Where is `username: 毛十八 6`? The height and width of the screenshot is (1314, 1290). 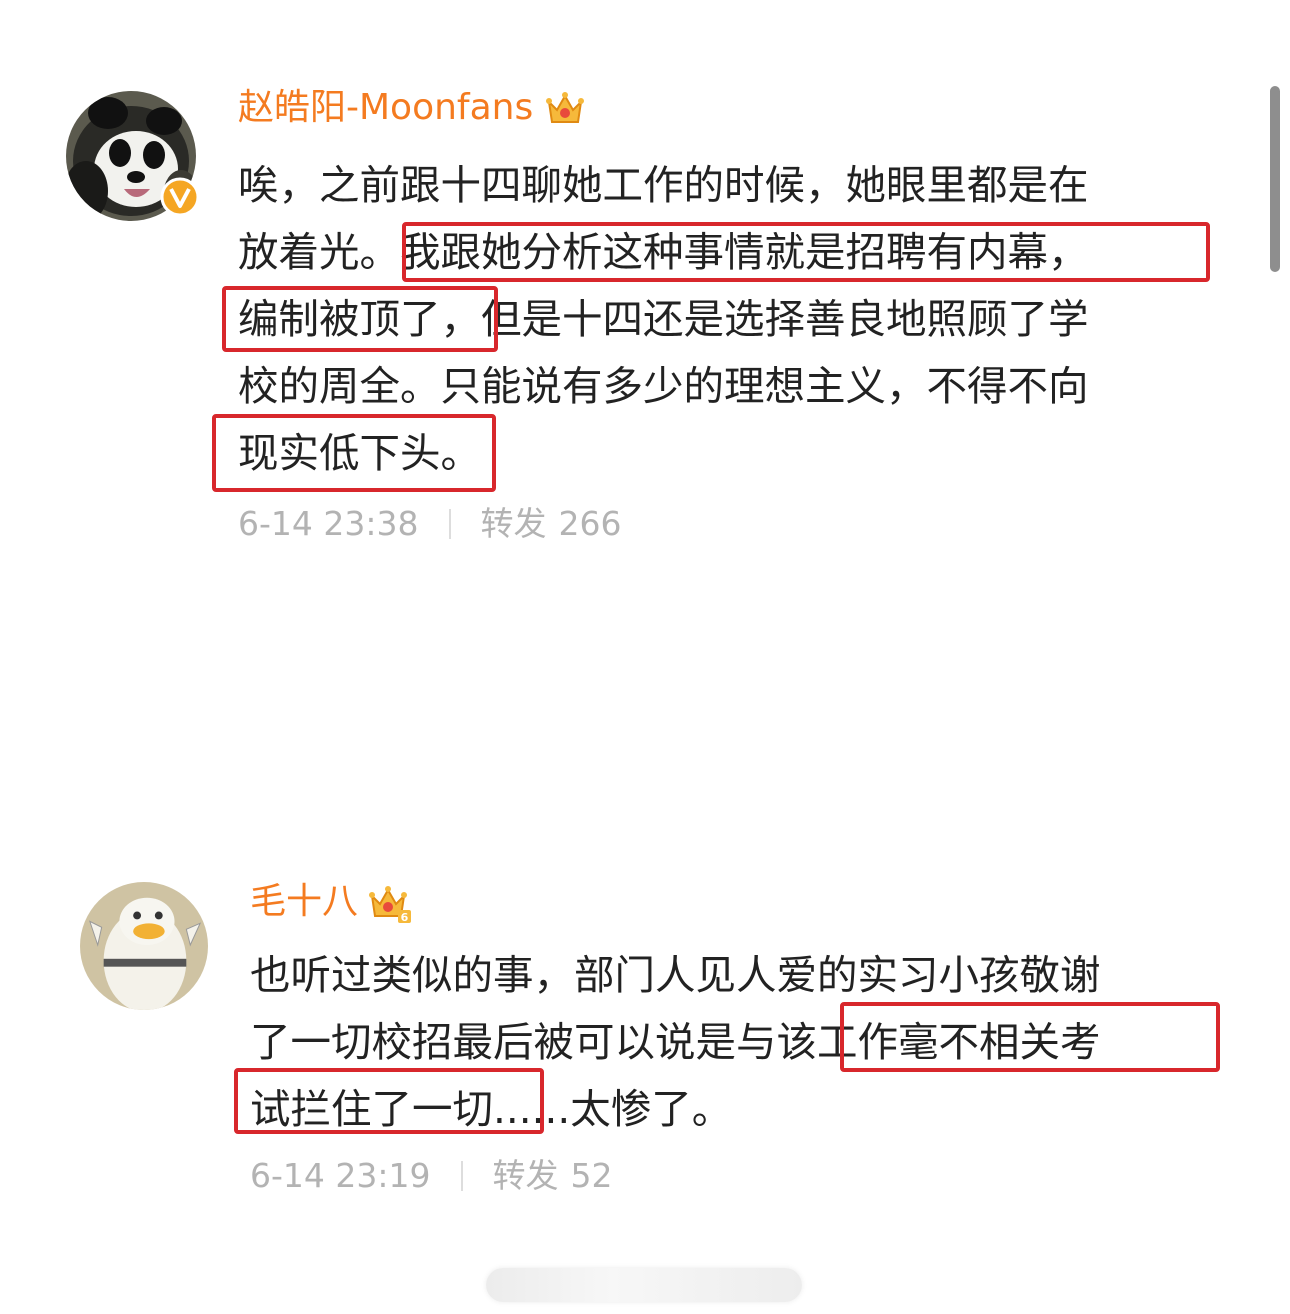 username: 毛十八 6 is located at coordinates (331, 902).